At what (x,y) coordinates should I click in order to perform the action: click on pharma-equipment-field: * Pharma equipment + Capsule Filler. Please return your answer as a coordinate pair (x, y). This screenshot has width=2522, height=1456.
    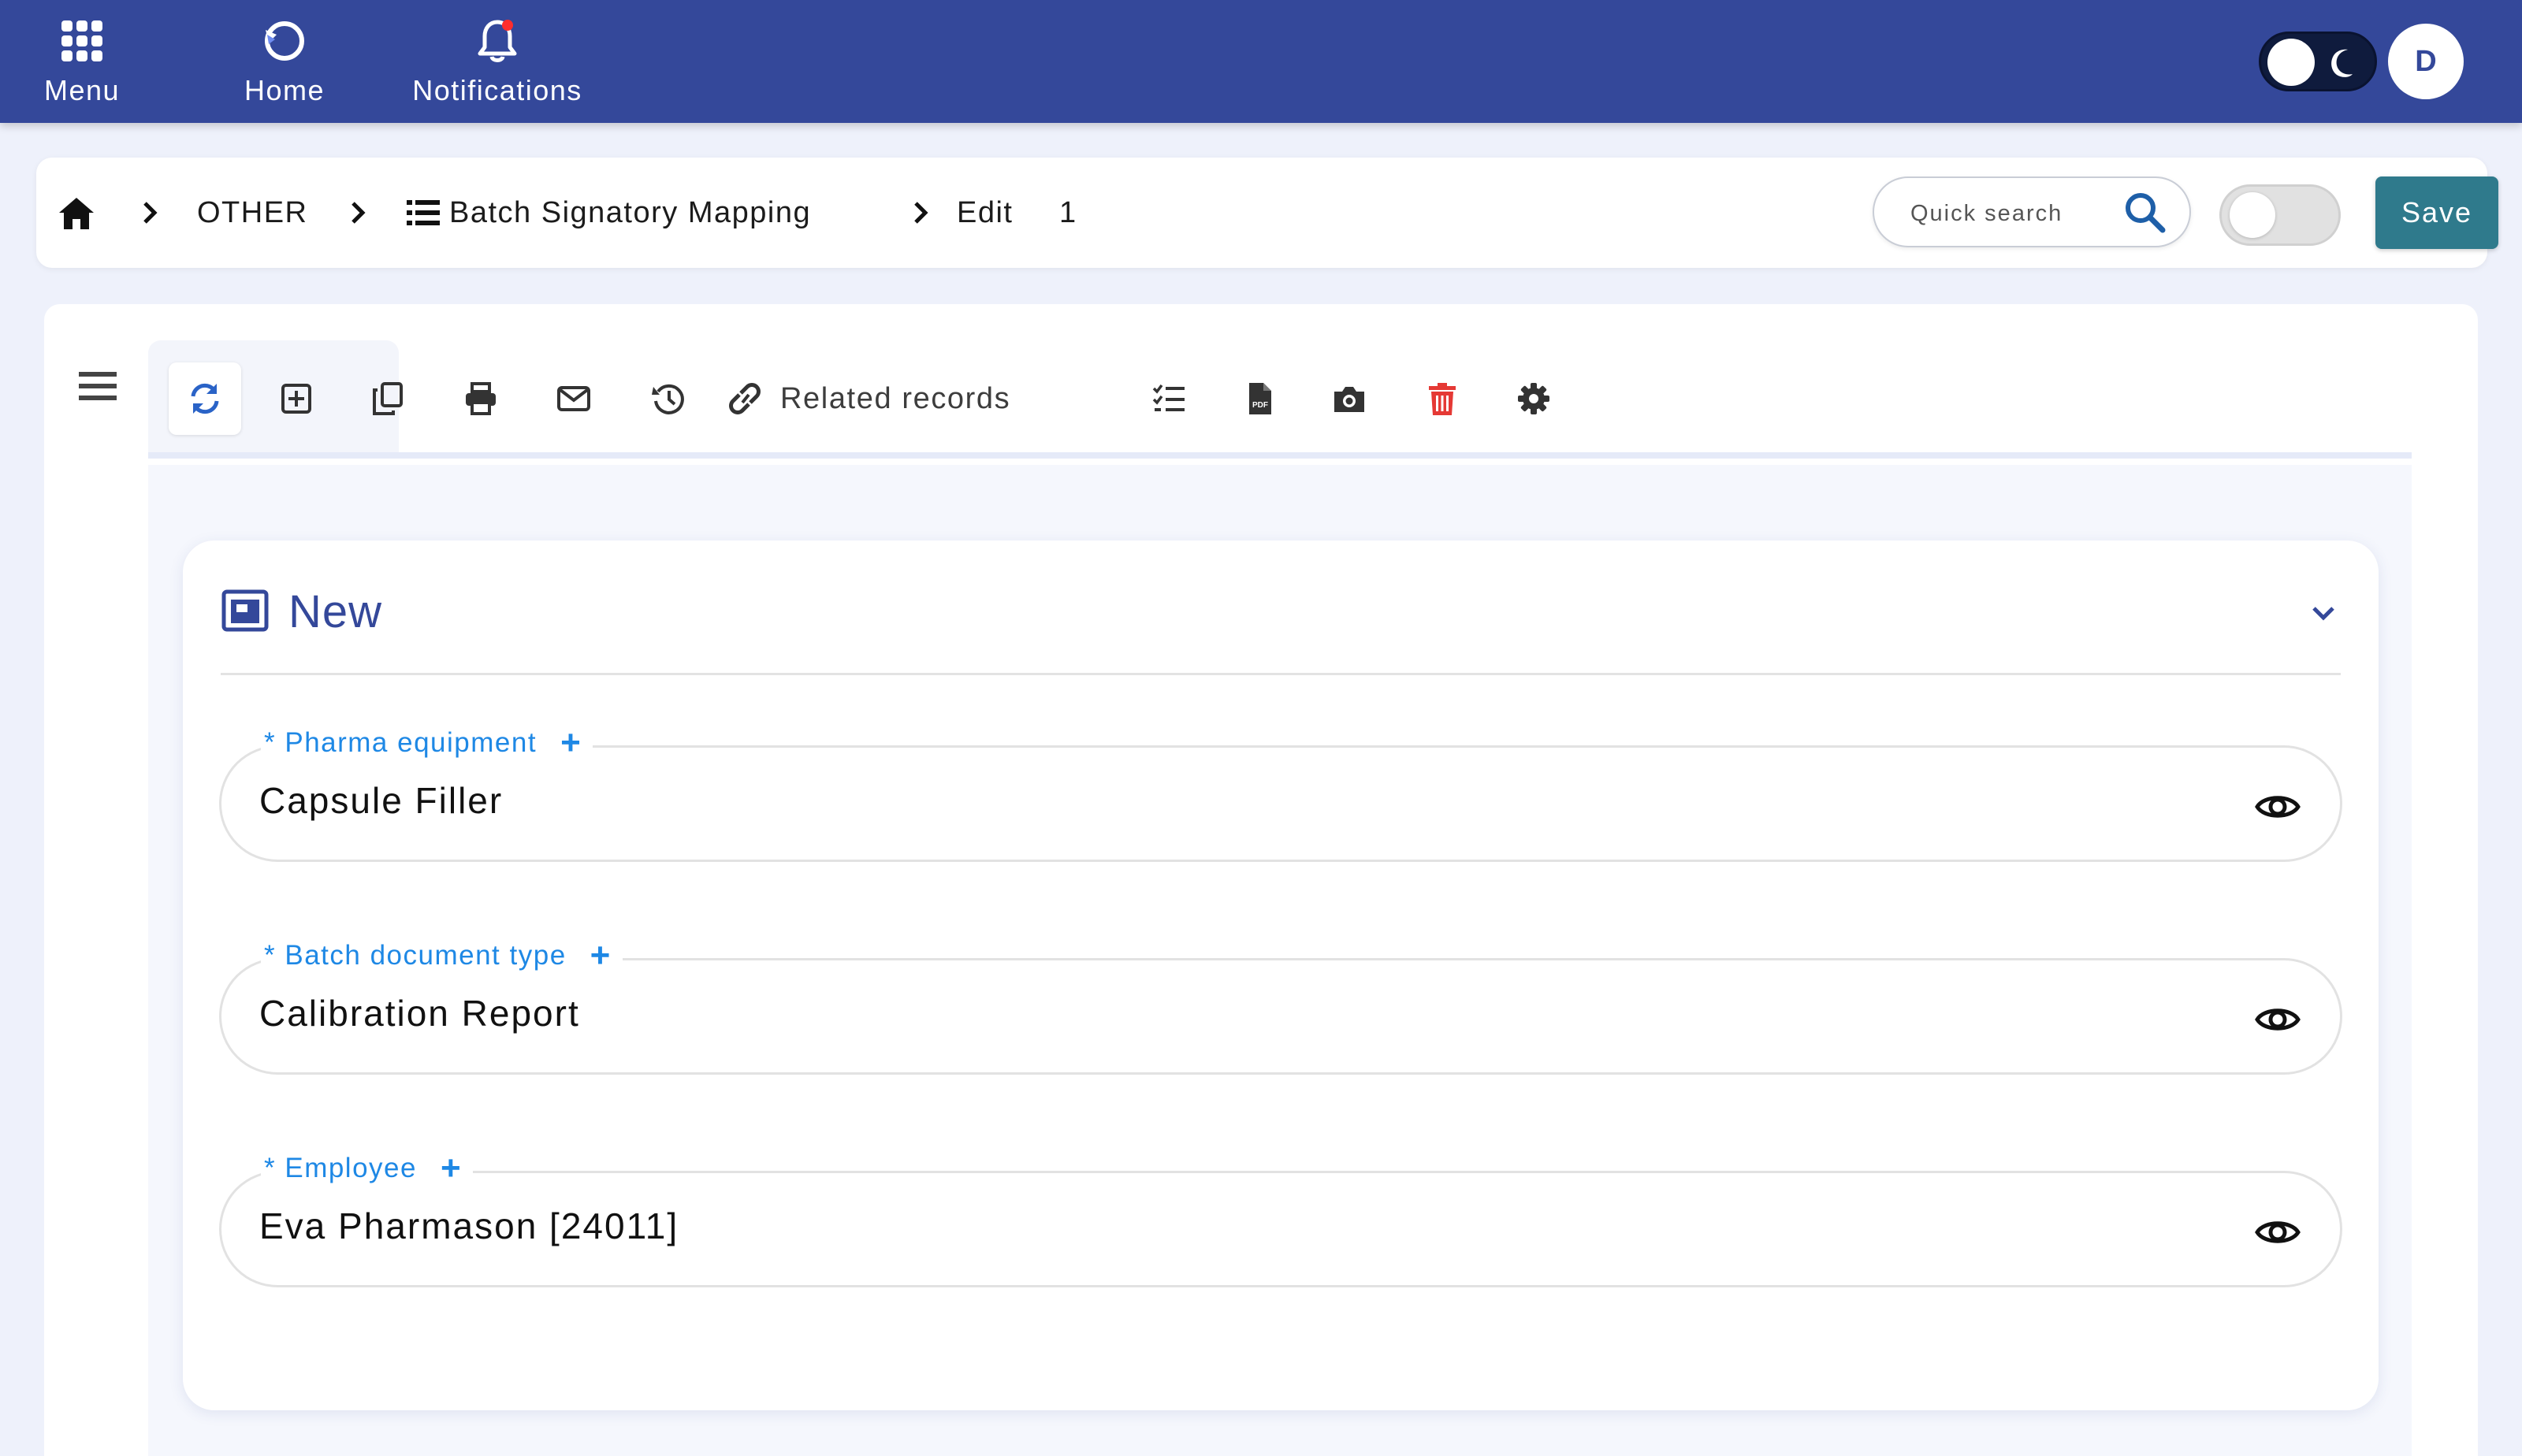
    Looking at the image, I should click on (1280, 791).